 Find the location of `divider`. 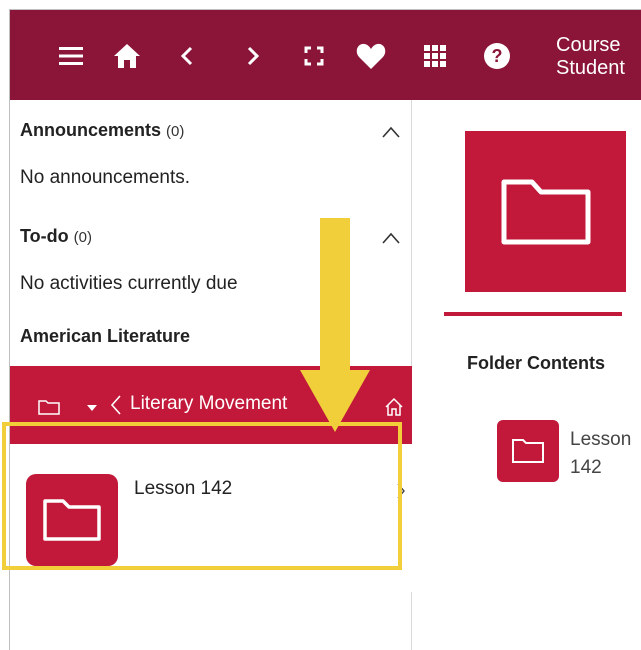

divider is located at coordinates (533, 314).